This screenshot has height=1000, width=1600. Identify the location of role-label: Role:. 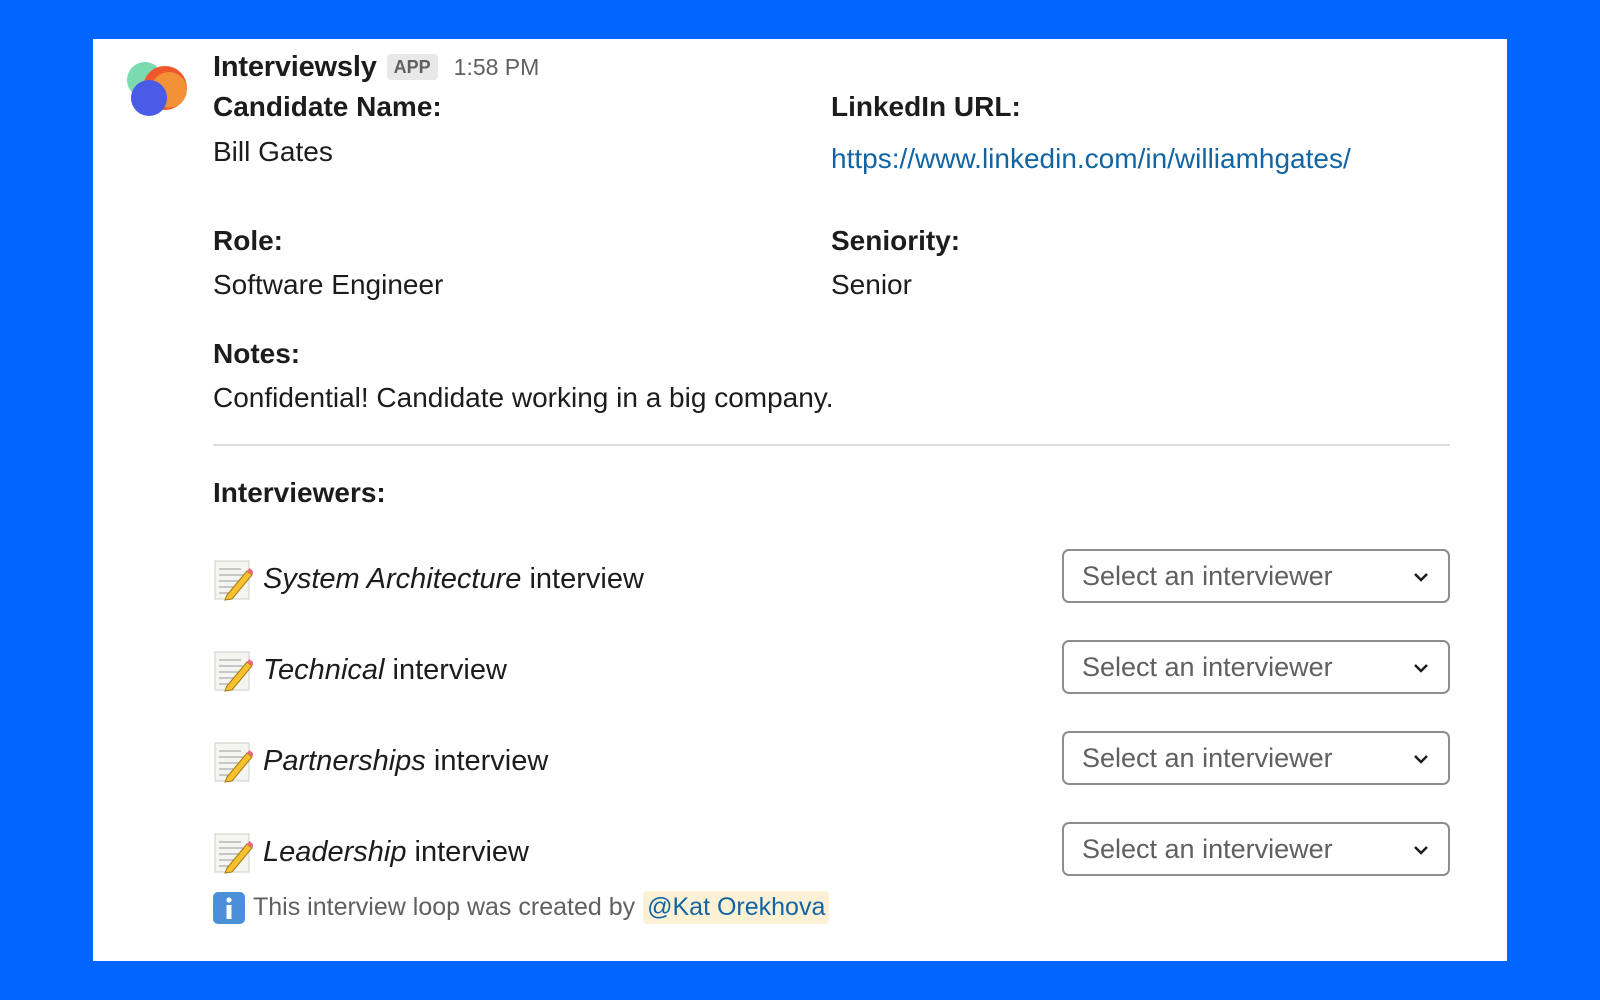
(248, 240).